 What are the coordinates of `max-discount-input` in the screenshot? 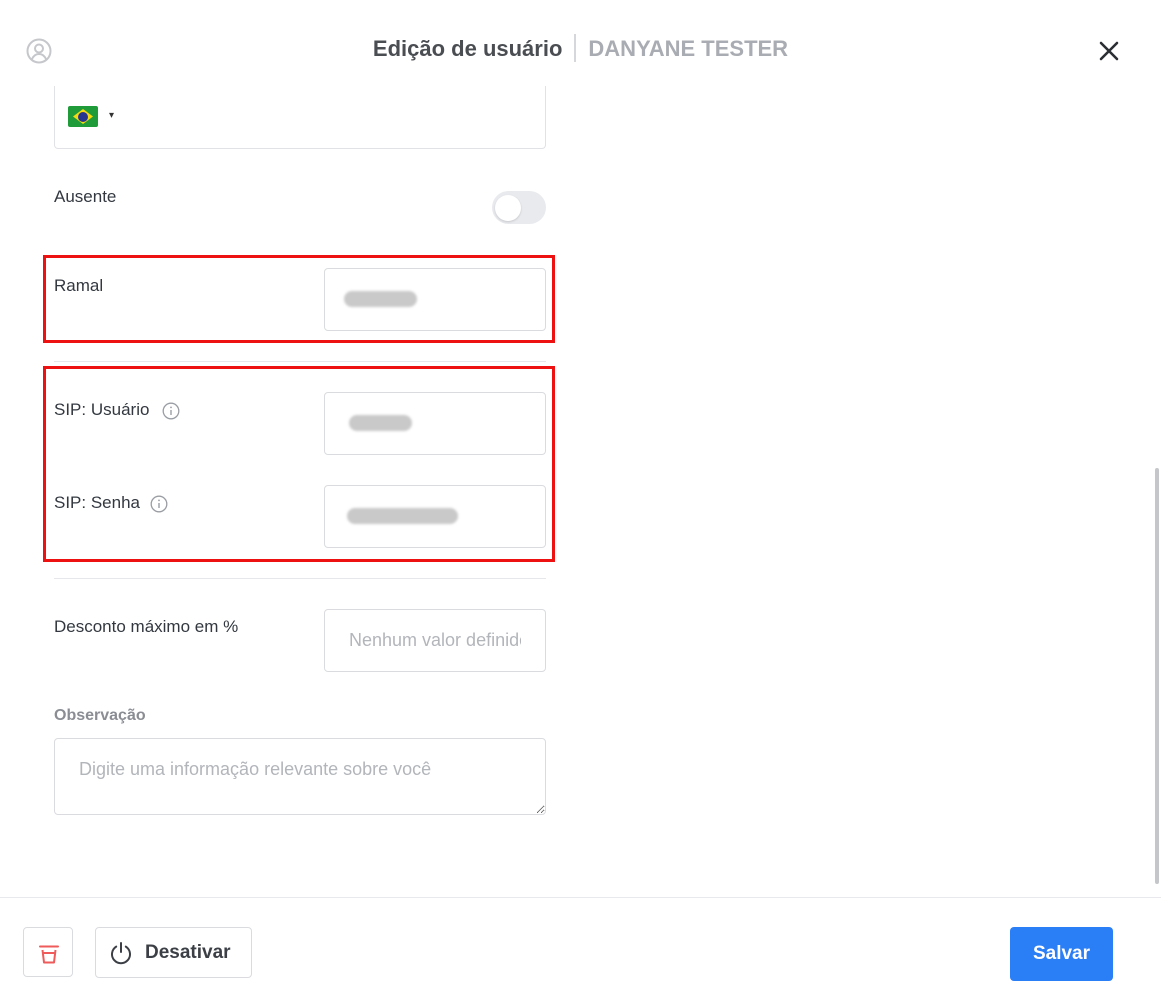 It's located at (435, 640).